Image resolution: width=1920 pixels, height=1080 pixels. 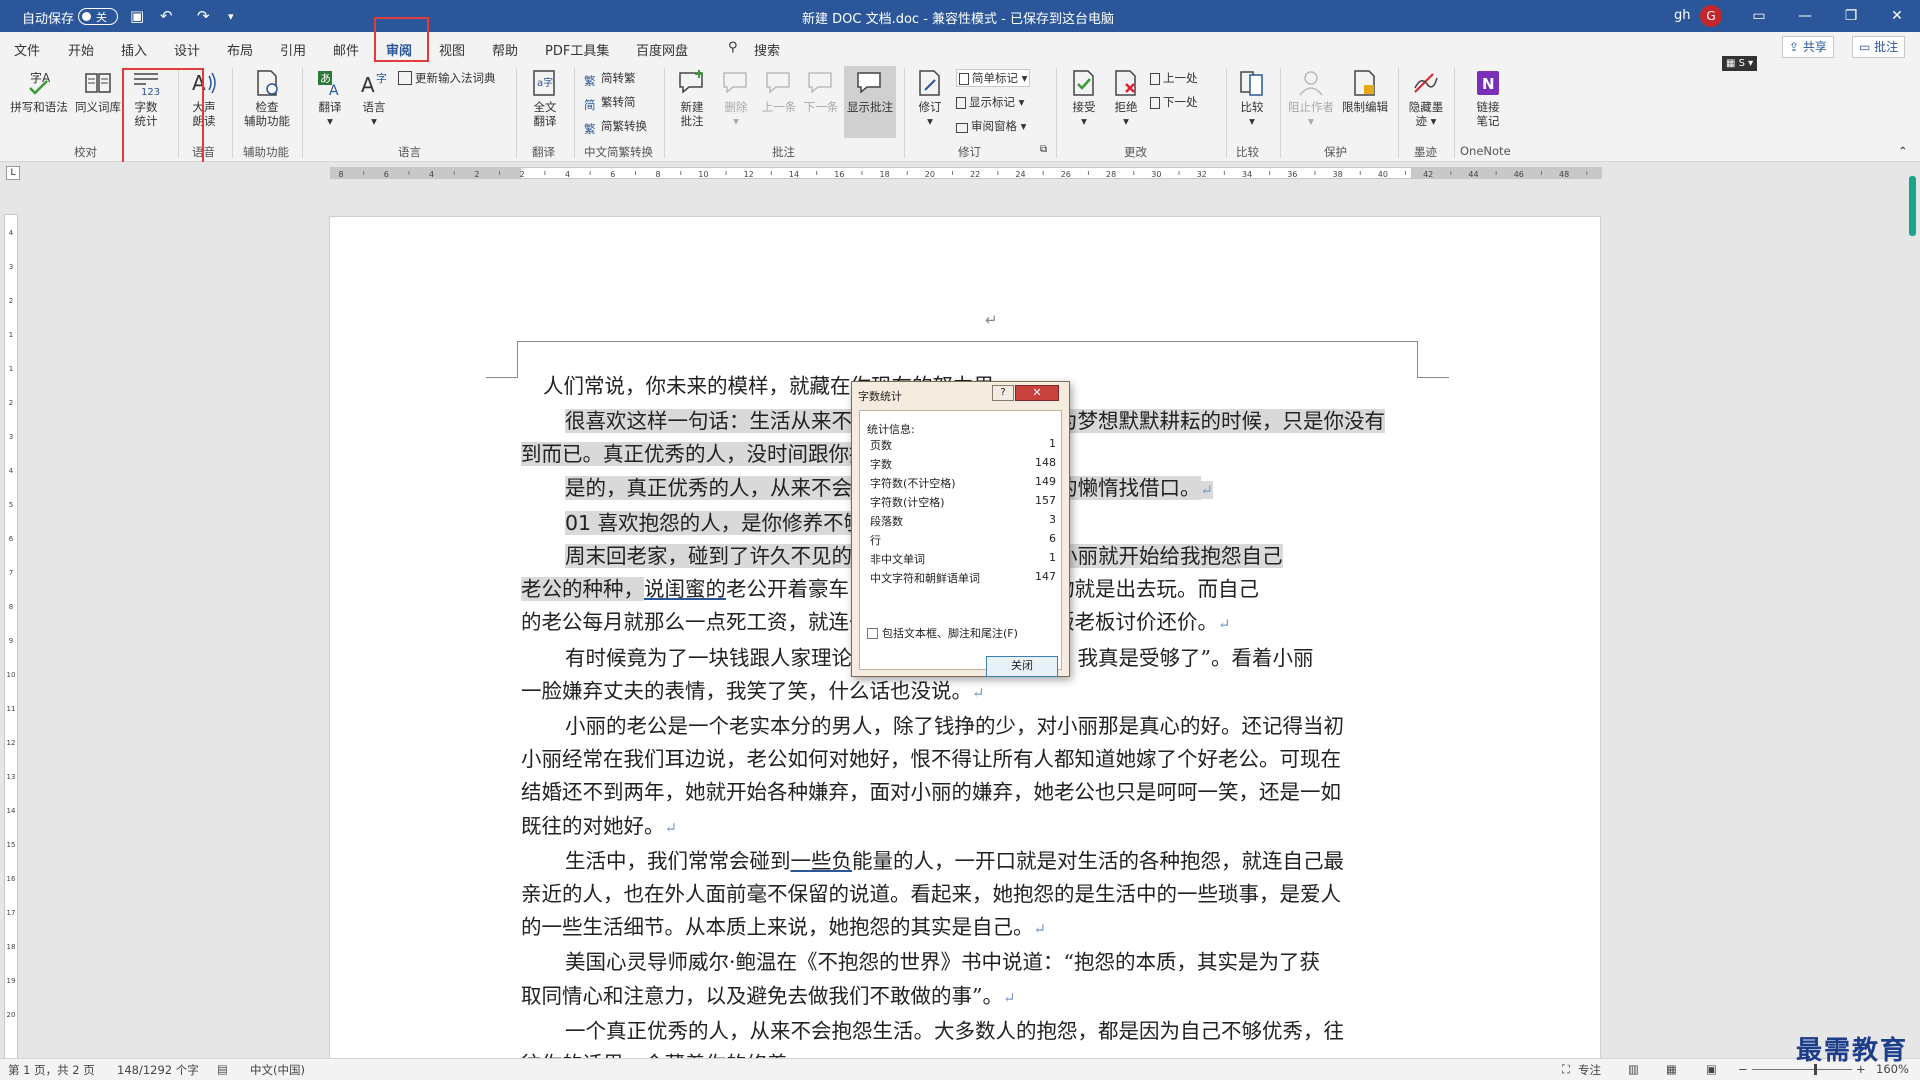 I want to click on delete-comment-icon, so click(x=735, y=83).